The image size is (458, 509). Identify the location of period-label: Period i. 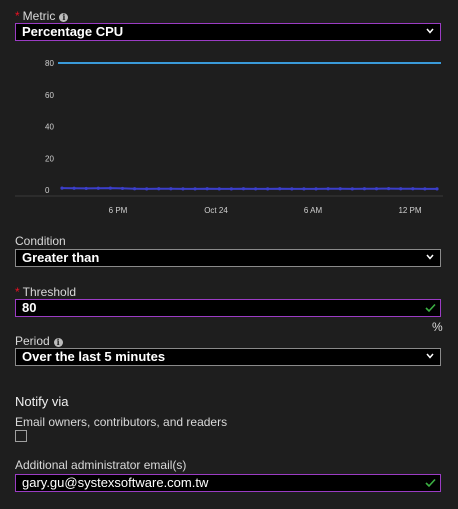
(39, 341).